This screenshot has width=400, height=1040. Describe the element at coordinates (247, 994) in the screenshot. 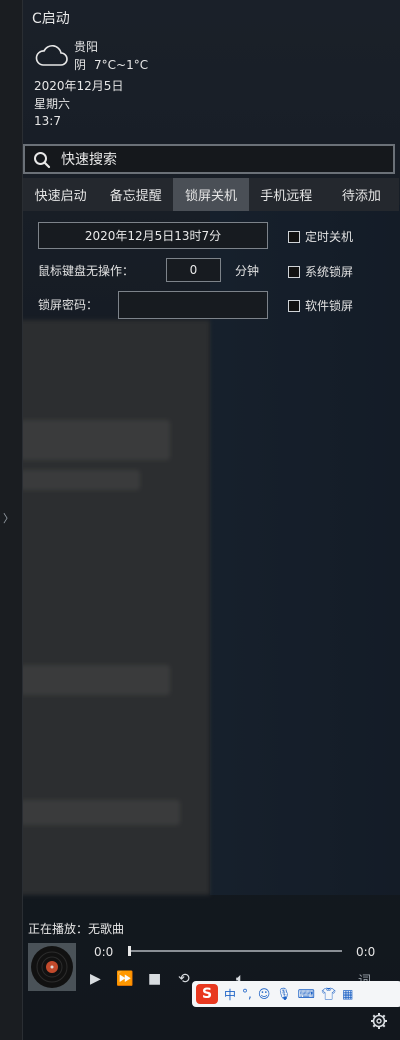

I see `ime-punctuation-toggle: °,` at that location.